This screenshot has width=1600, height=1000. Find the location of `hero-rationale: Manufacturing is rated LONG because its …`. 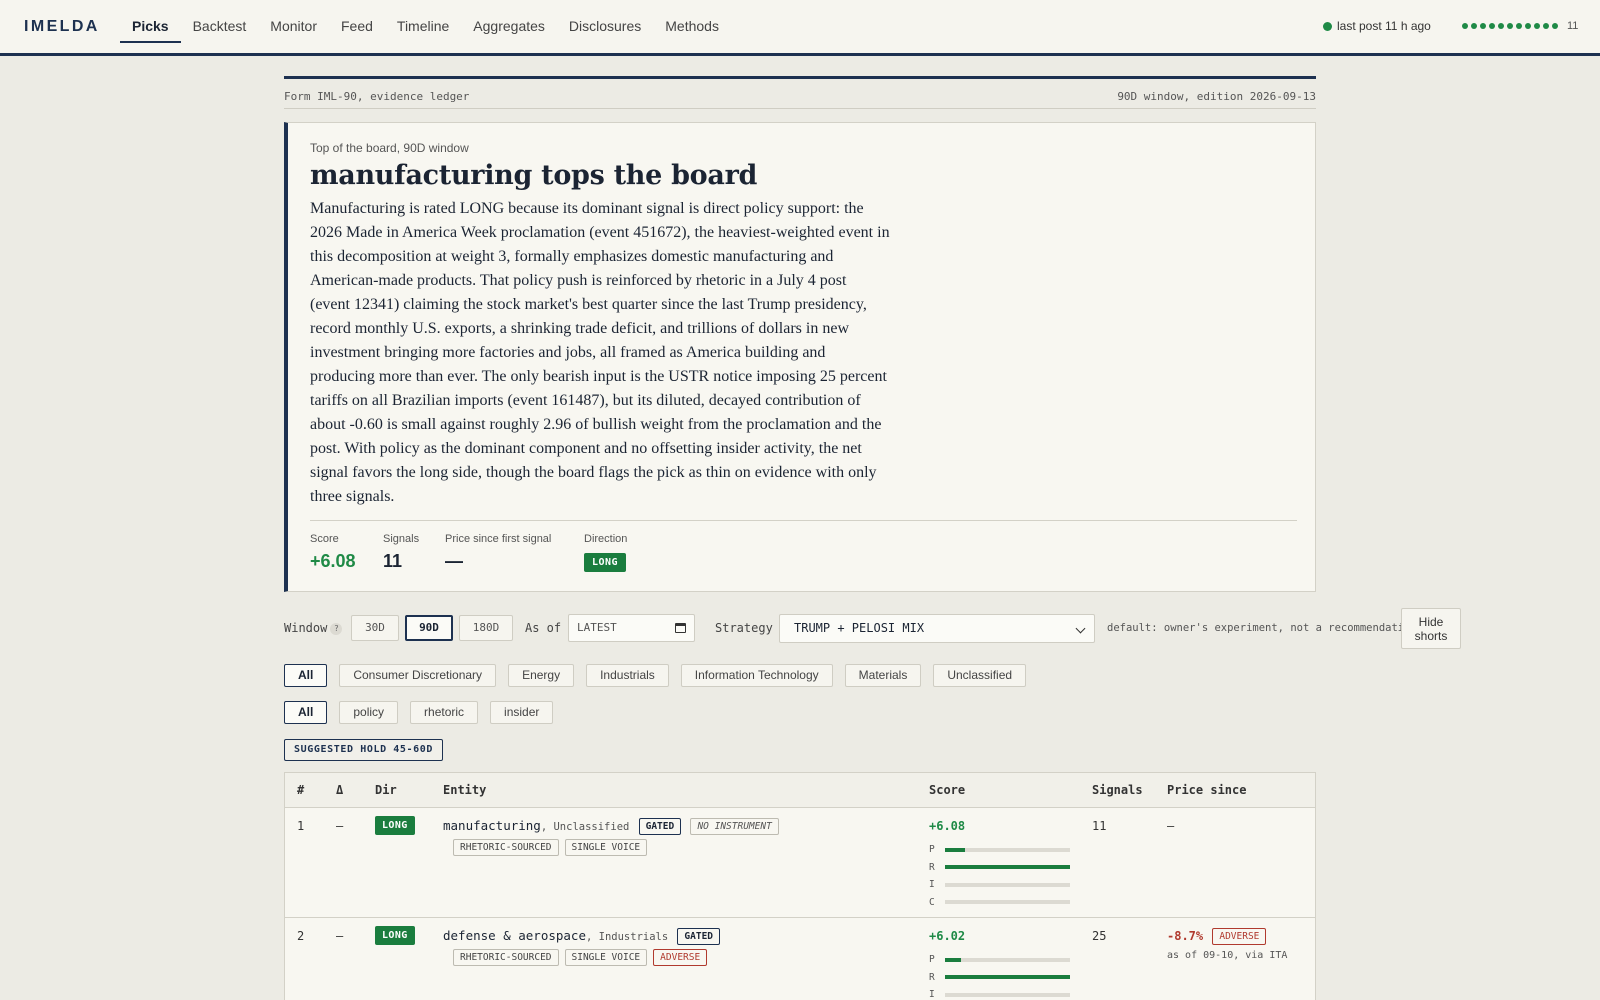

hero-rationale: Manufacturing is rated LONG because its … is located at coordinates (600, 352).